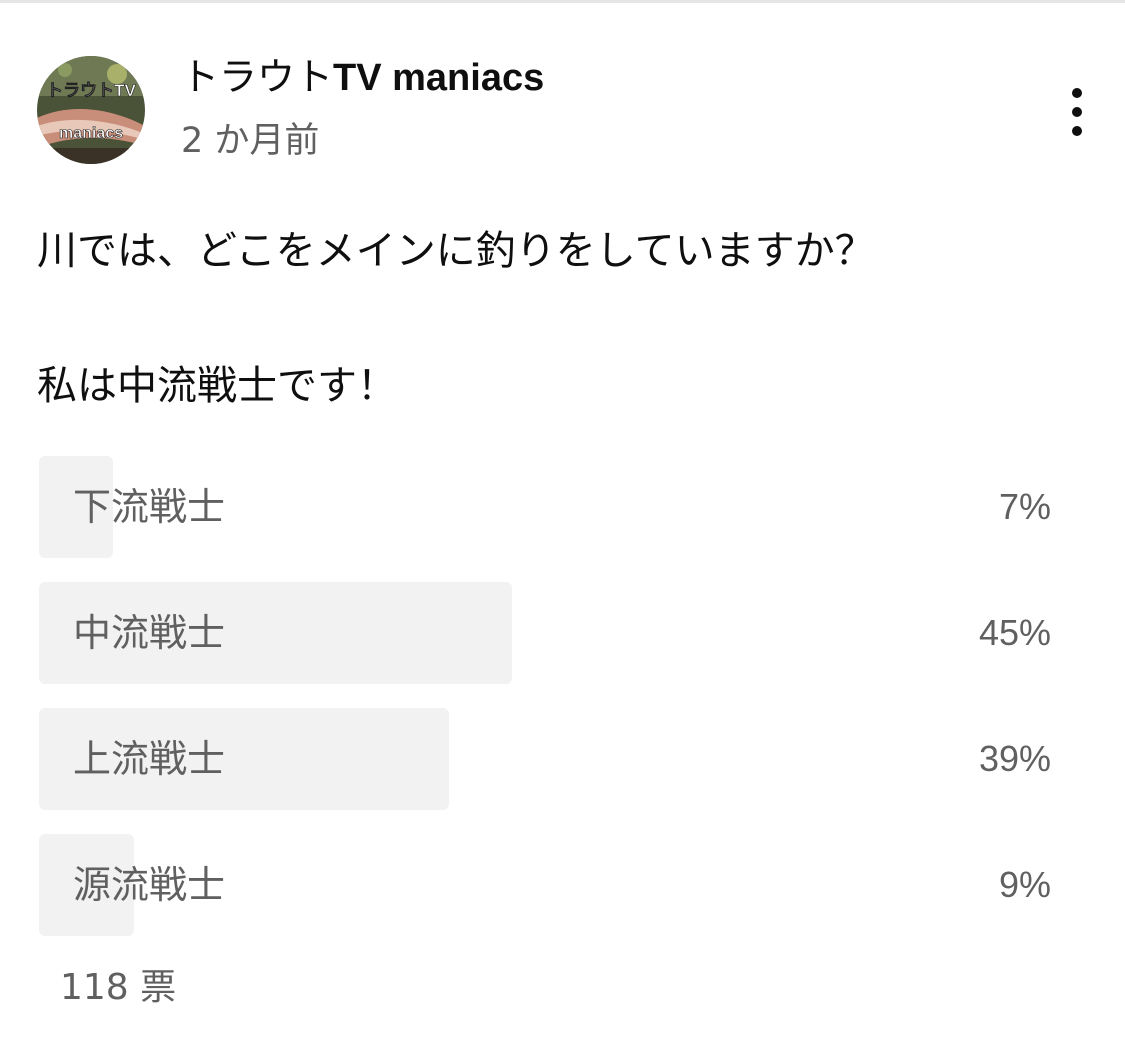  What do you see at coordinates (439, 78) in the screenshot?
I see `channel-name-latin: TV maniacs` at bounding box center [439, 78].